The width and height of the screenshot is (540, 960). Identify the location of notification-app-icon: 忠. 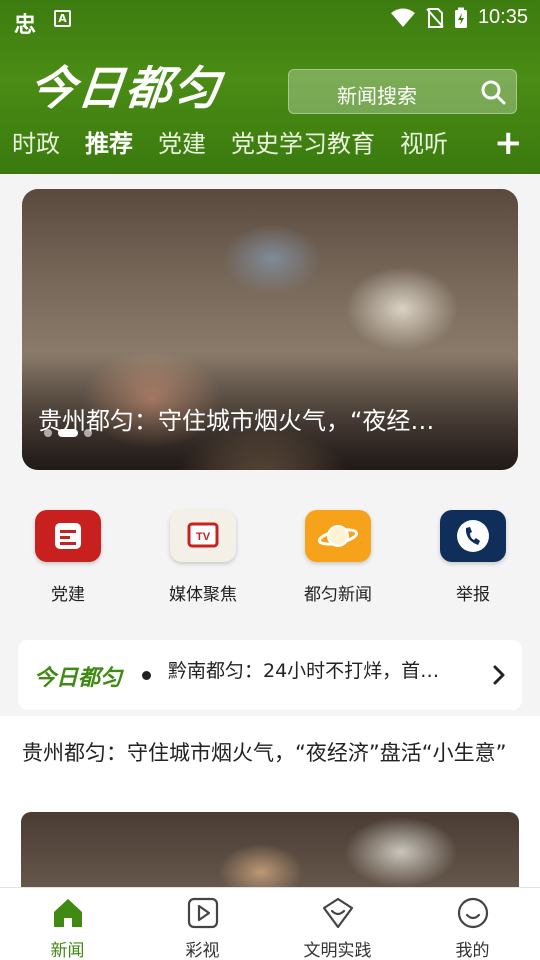
(25, 25).